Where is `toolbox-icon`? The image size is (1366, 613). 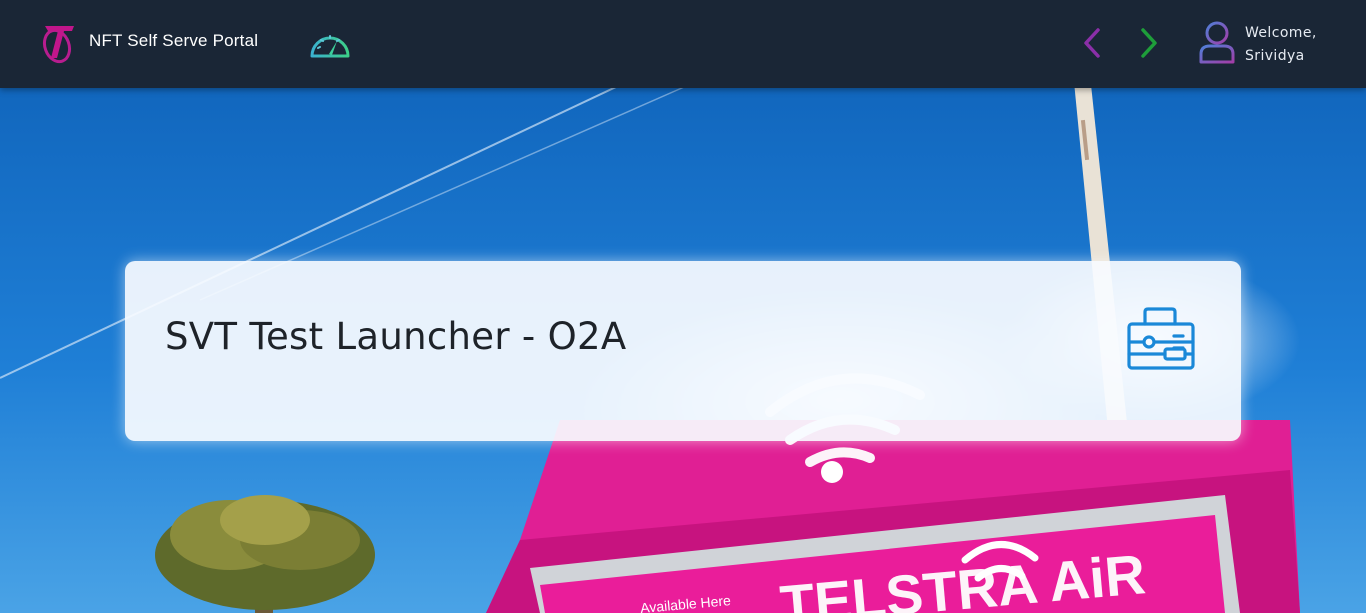
toolbox-icon is located at coordinates (1161, 340).